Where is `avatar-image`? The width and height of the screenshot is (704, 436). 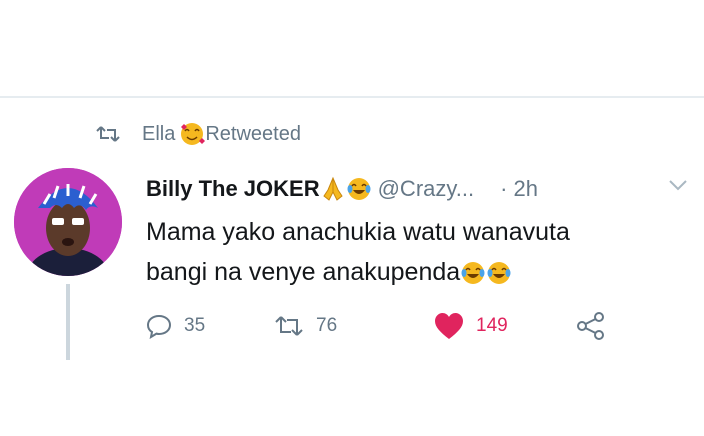 avatar-image is located at coordinates (68, 222).